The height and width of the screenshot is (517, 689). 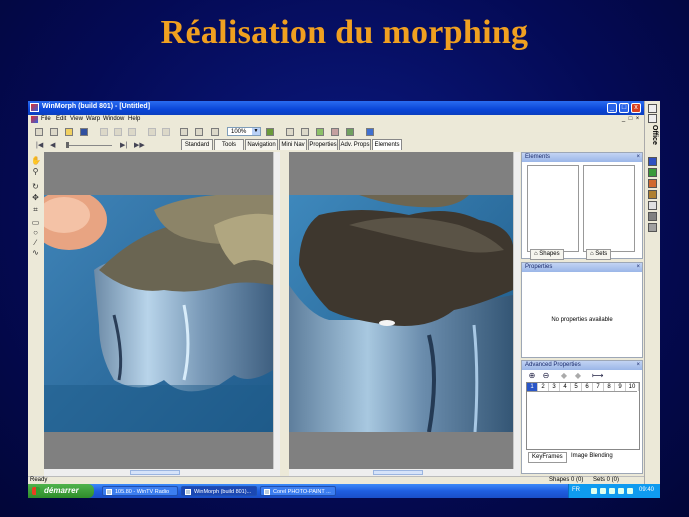 I want to click on mdi-restore-button: □, so click(x=630, y=119).